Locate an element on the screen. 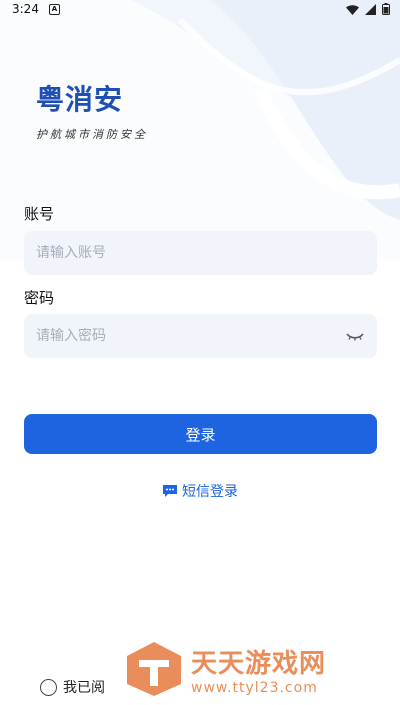  password-input is located at coordinates (190, 336).